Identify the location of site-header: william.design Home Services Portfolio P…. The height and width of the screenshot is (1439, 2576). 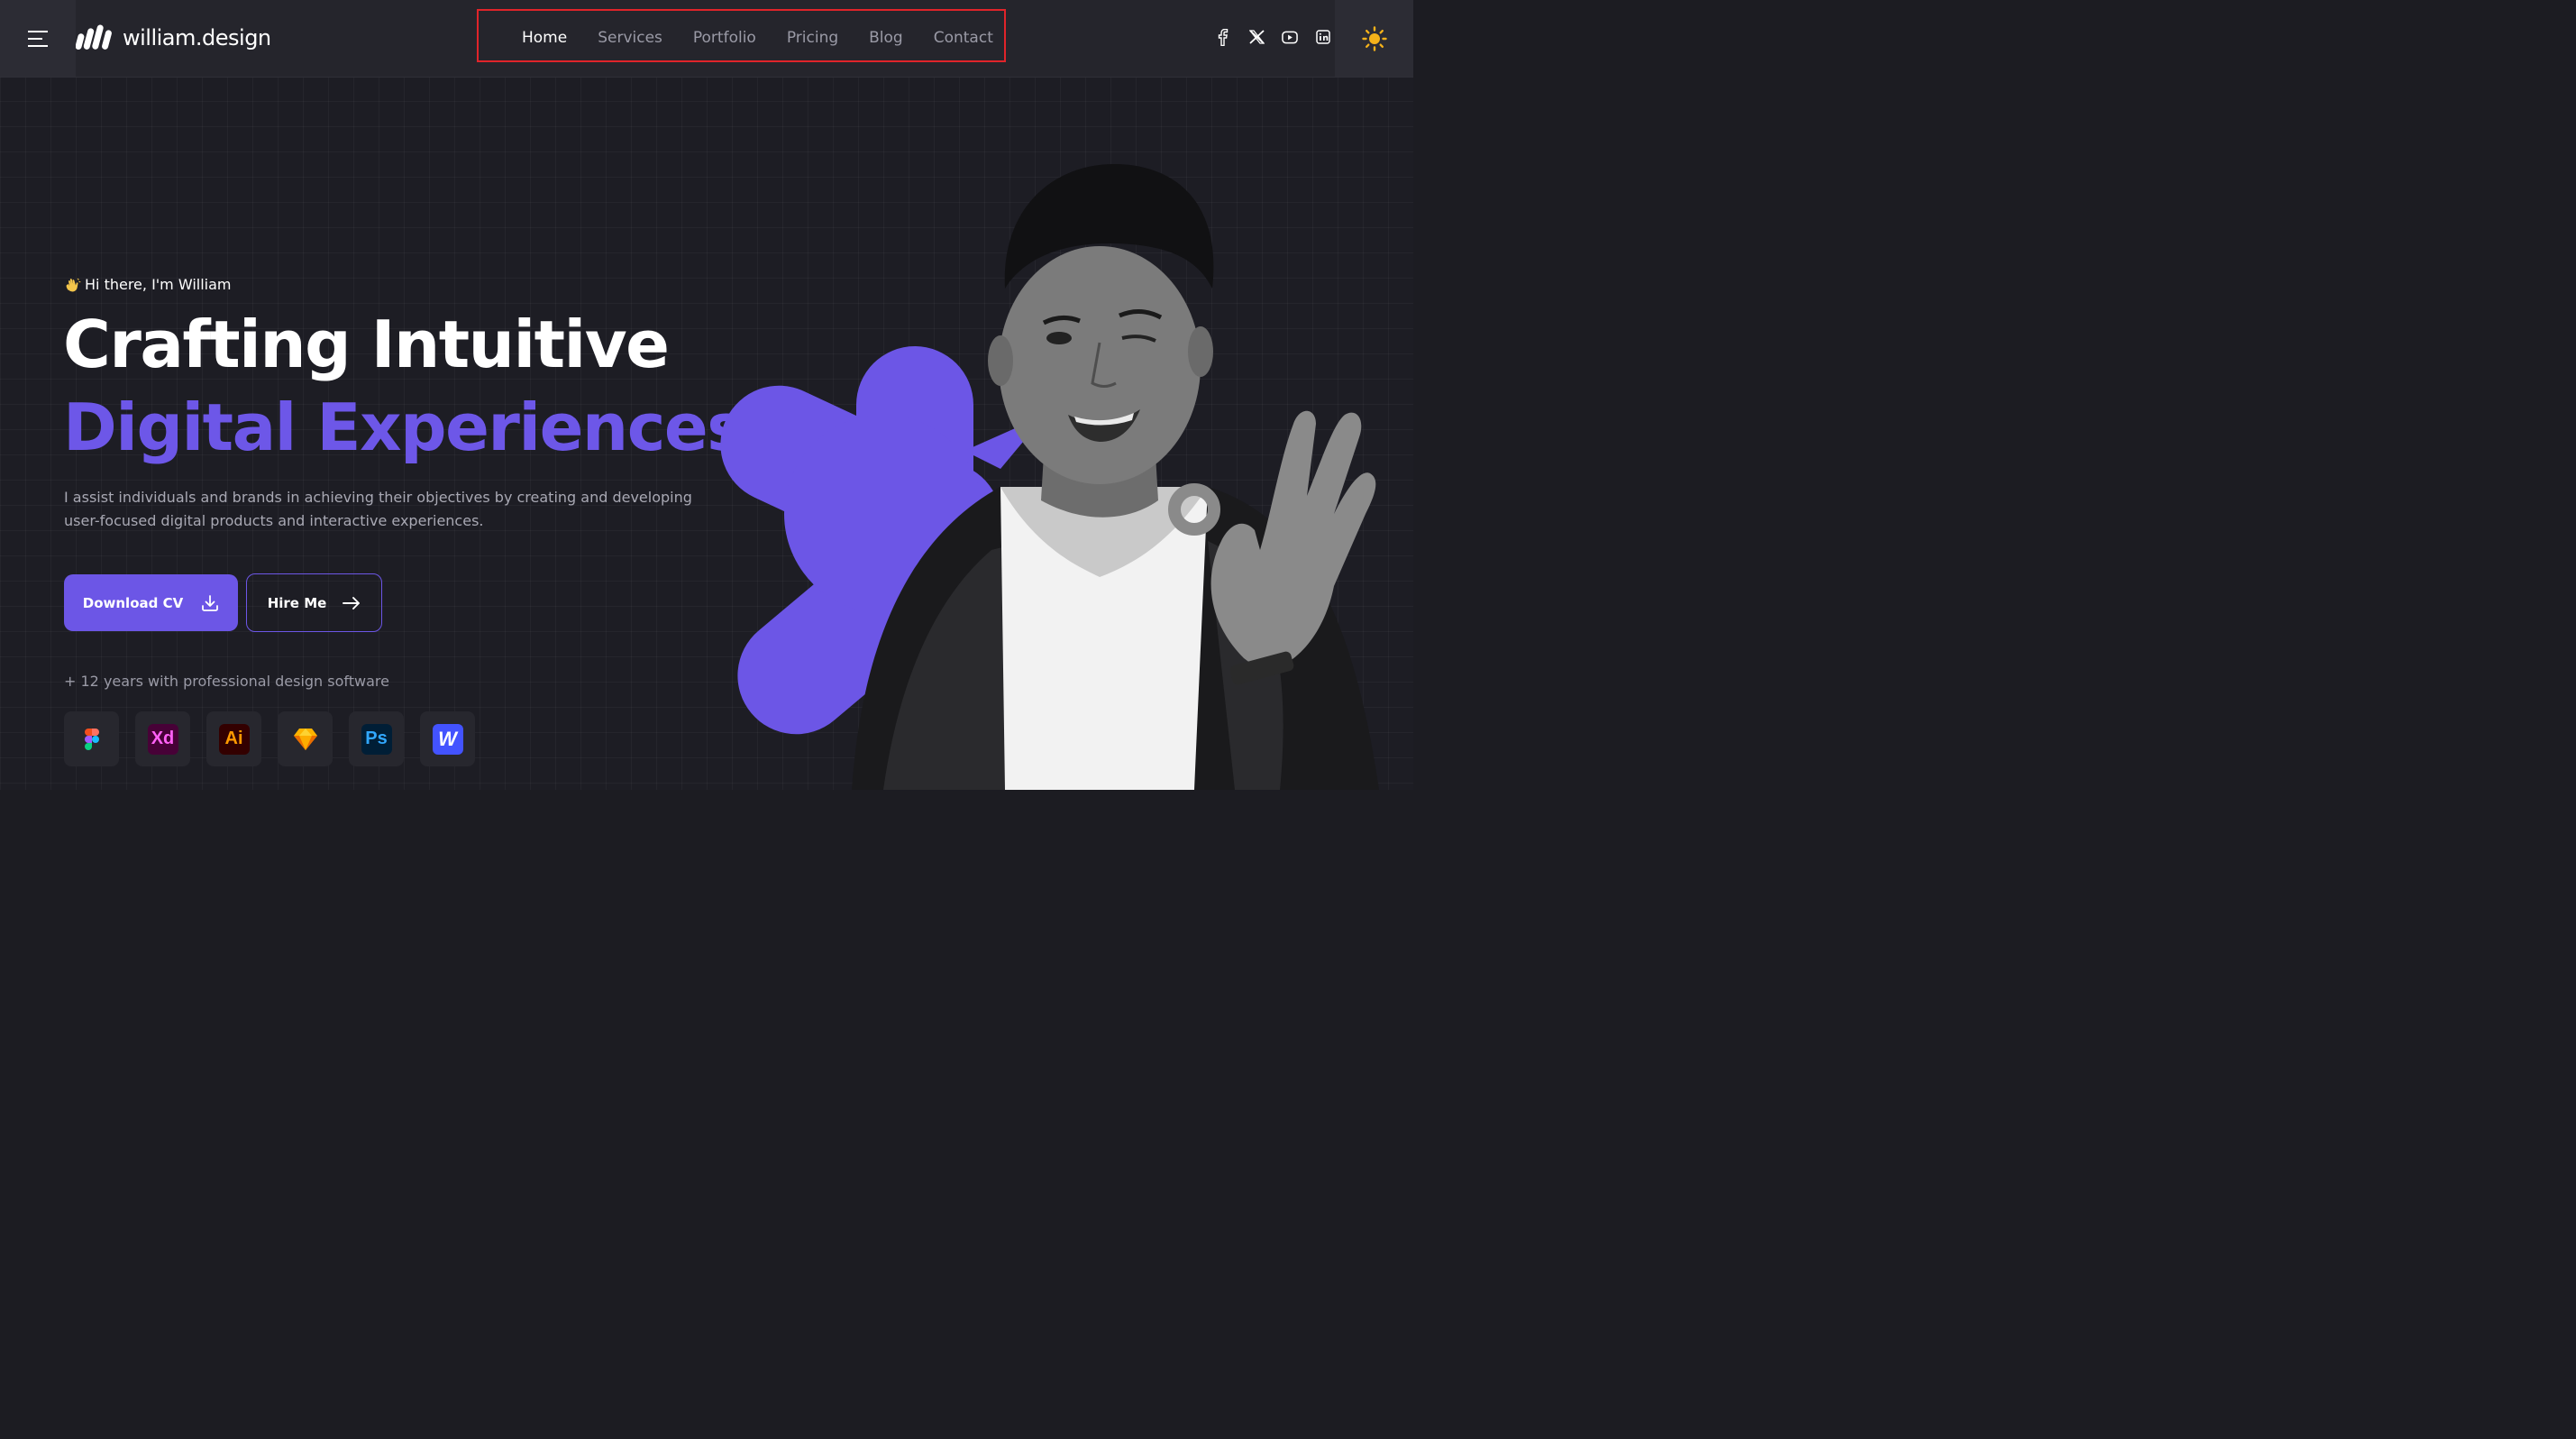
(706, 39).